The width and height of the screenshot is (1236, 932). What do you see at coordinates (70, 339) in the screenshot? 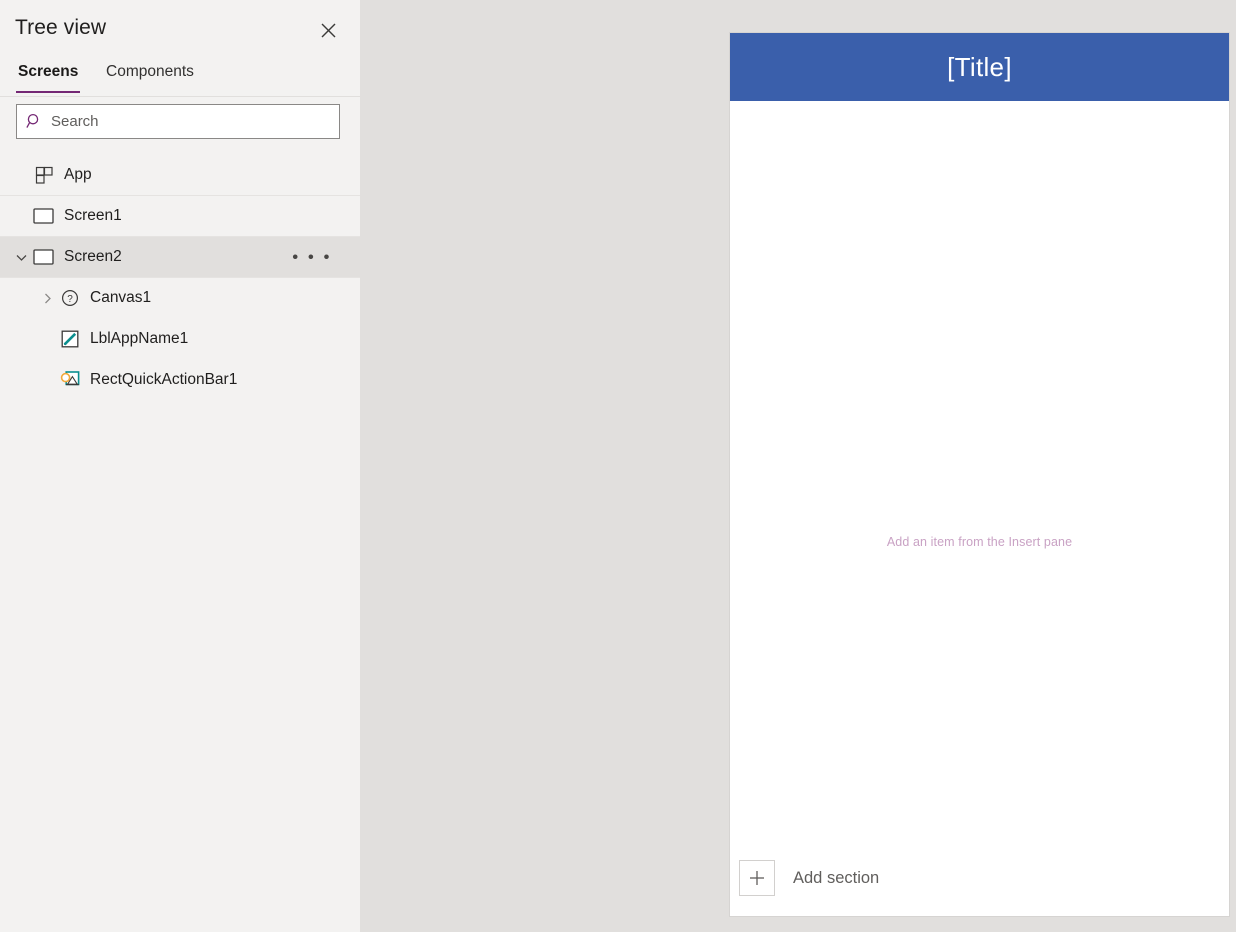
I see `label-pencil-icon` at bounding box center [70, 339].